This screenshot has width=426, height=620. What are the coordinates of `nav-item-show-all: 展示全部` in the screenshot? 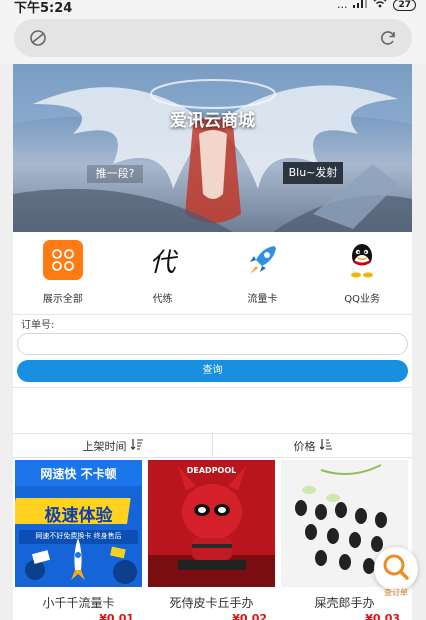 It's located at (63, 275).